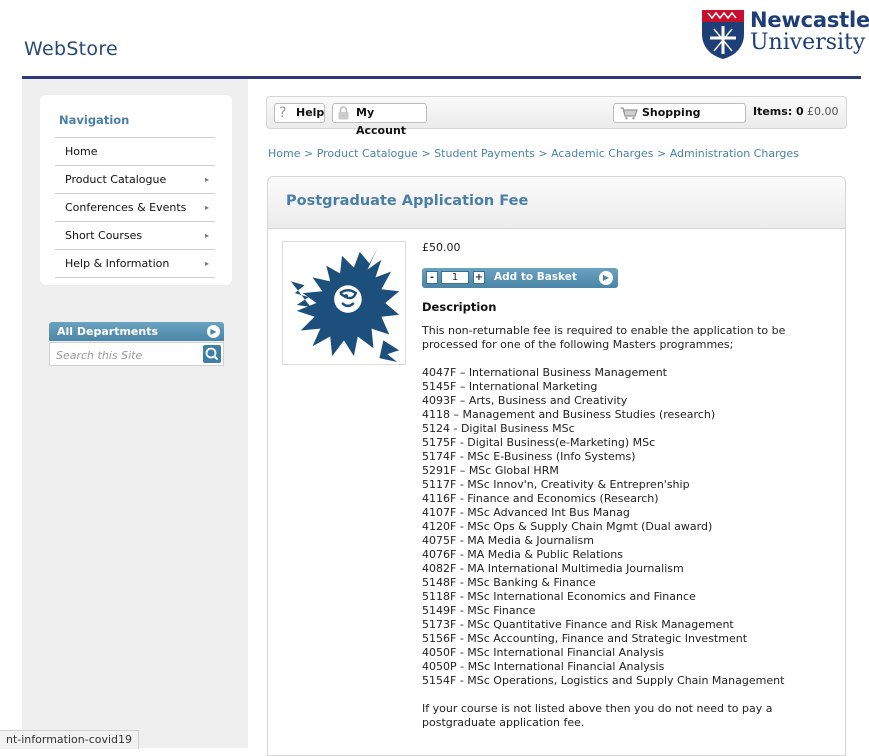 The image size is (869, 756). I want to click on list-item: 4093F – Arts, Business and Creativity, so click(525, 400).